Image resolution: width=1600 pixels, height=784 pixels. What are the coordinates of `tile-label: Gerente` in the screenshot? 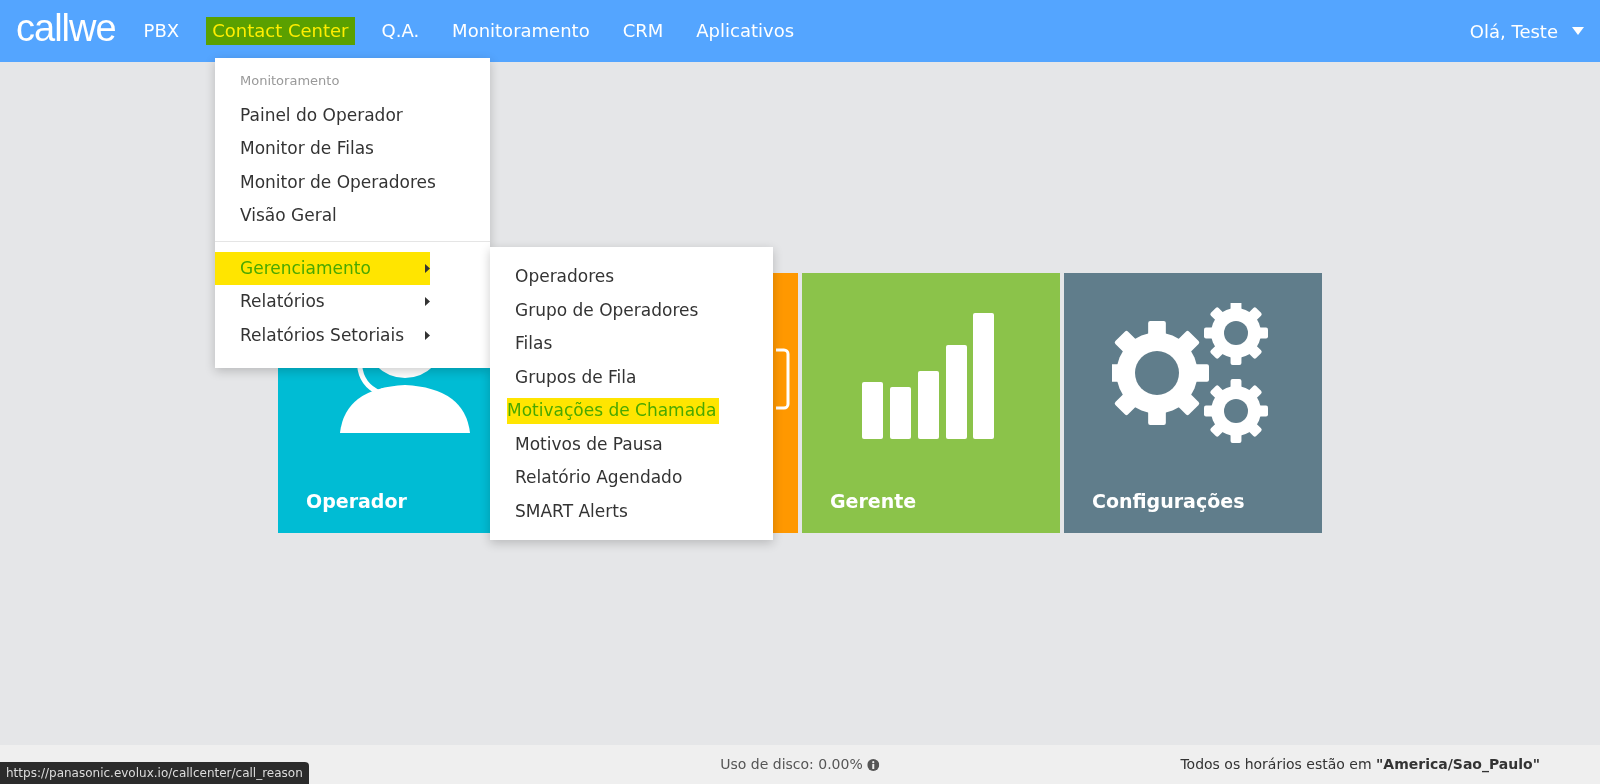 It's located at (873, 501).